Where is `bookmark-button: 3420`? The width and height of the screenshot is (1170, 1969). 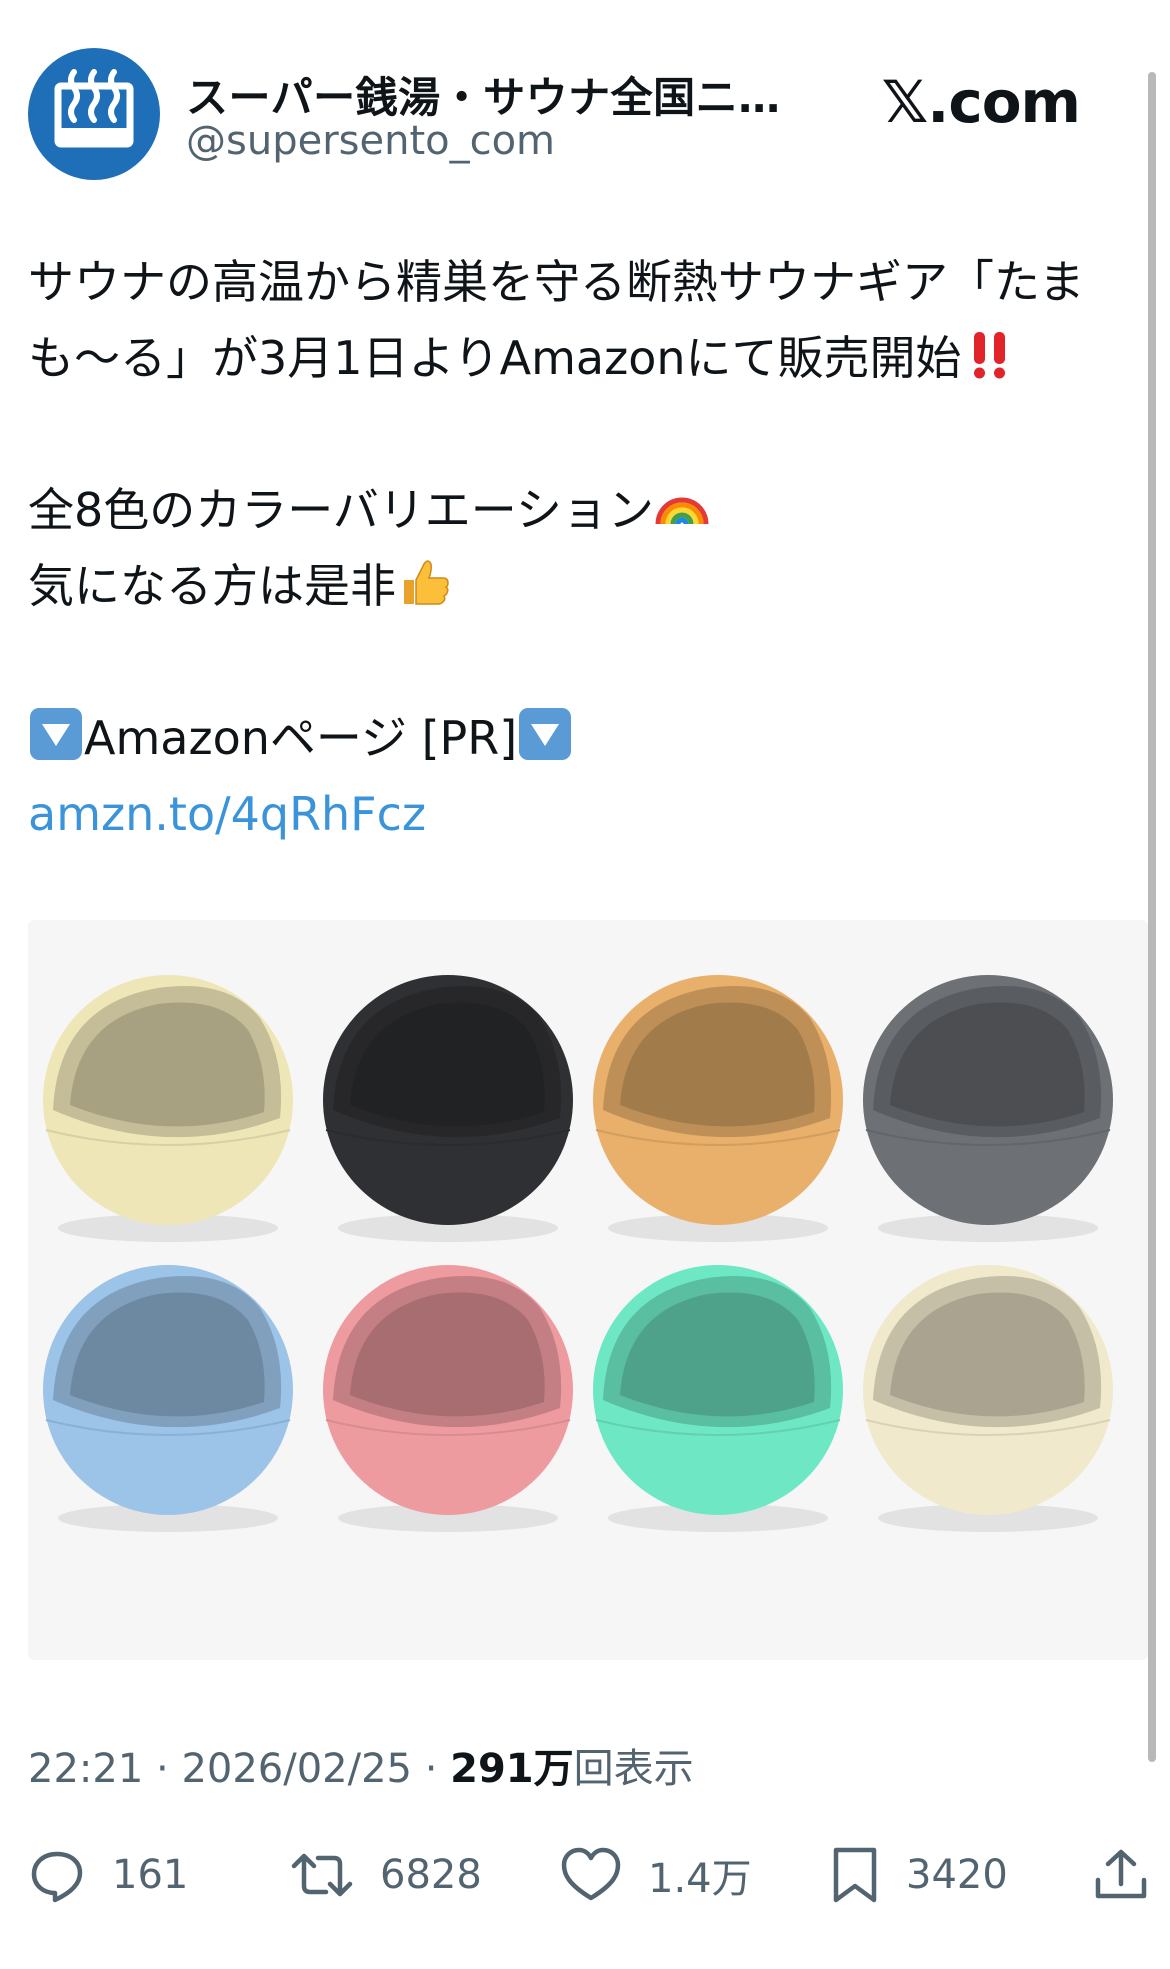 bookmark-button: 3420 is located at coordinates (919, 1875).